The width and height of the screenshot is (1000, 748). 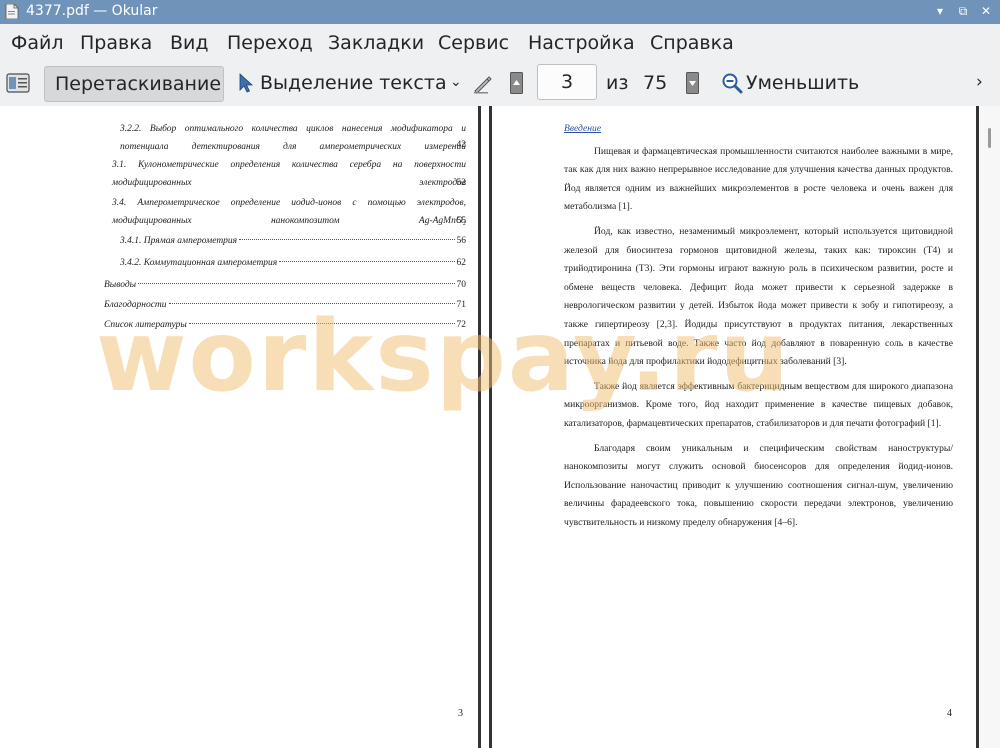 I want to click on toc-entry-text: Благодарности, so click(x=135, y=305).